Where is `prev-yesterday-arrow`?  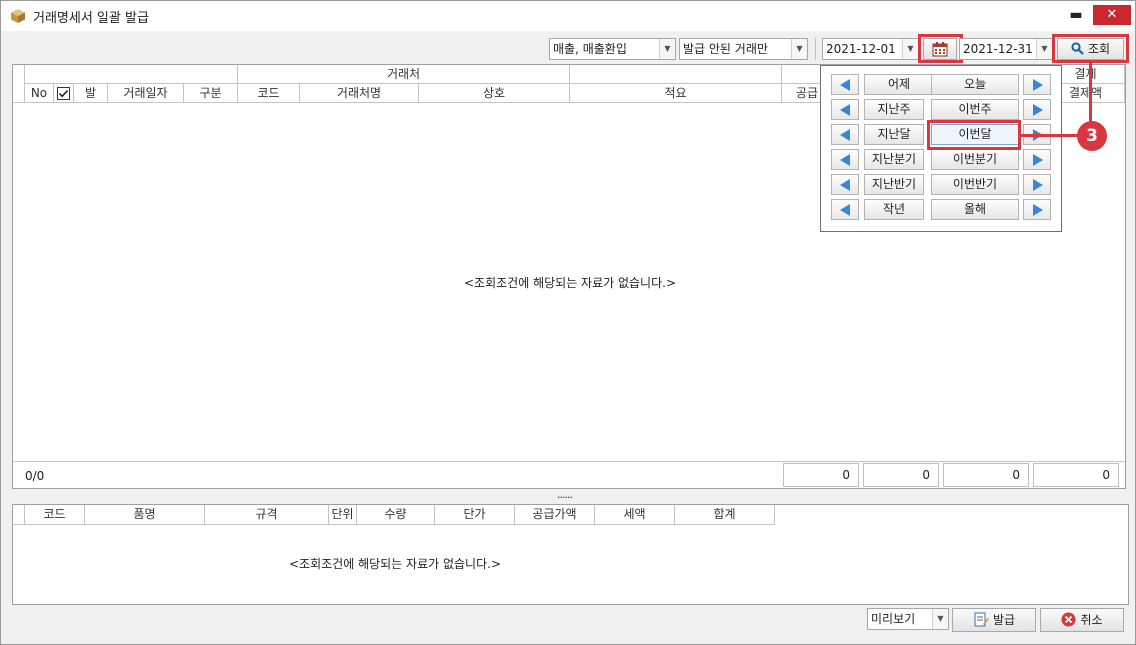
prev-yesterday-arrow is located at coordinates (845, 84).